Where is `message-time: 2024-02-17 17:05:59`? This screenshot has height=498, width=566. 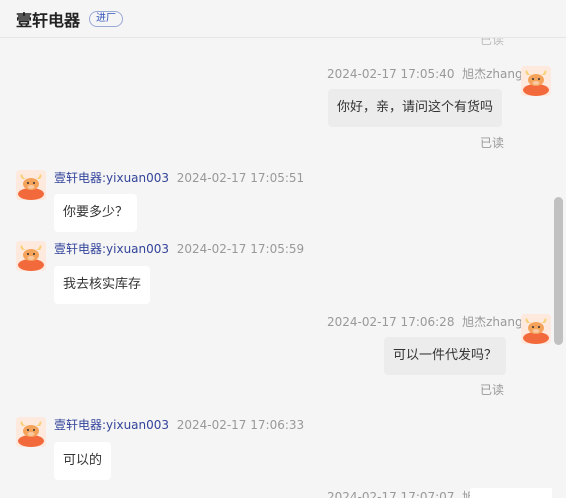
message-time: 2024-02-17 17:05:59 is located at coordinates (240, 249).